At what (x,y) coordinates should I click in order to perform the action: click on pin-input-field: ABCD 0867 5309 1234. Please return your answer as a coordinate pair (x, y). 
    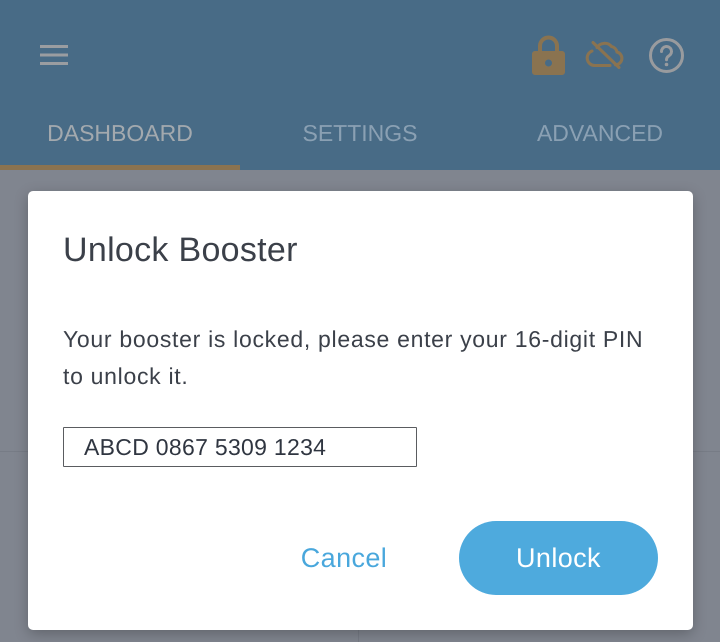
    Looking at the image, I should click on (240, 447).